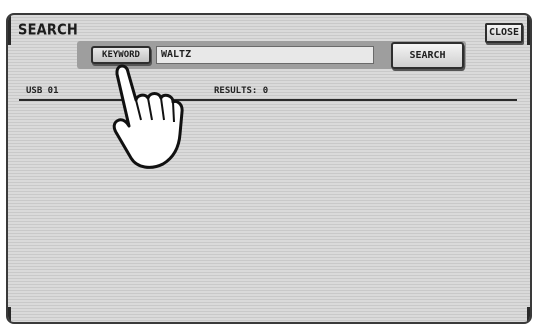 This screenshot has height=327, width=536. I want to click on results-summary: RESULTS: 0, so click(241, 91).